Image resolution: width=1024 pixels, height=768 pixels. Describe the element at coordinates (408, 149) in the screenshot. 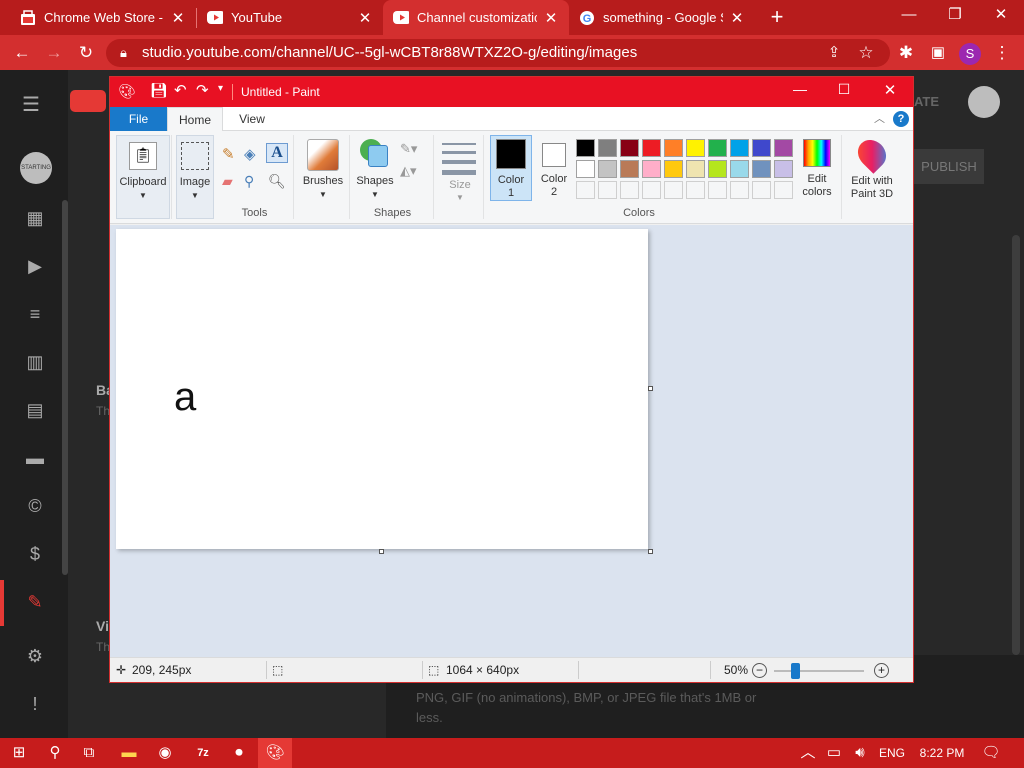

I see `outline-icon: ✎▾` at that location.